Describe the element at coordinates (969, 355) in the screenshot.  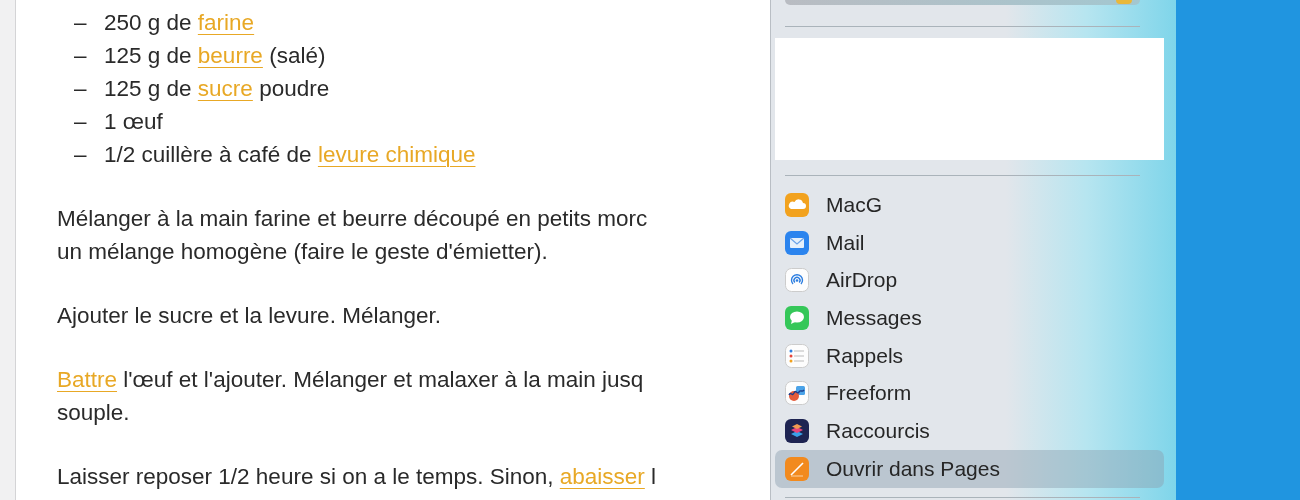
I see `menu-item: Rappels` at that location.